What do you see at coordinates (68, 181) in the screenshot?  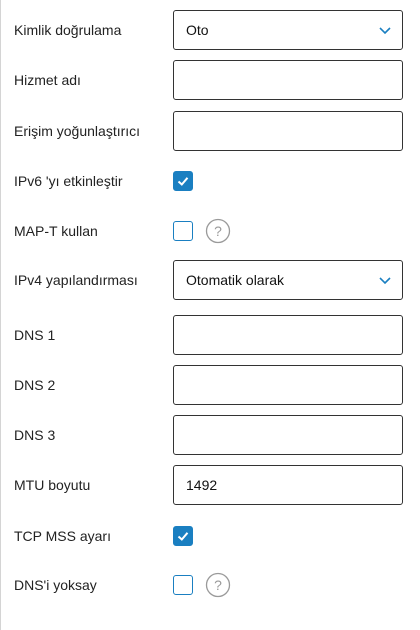 I see `ipv6-label: IPv6 'yı etkinleştir` at bounding box center [68, 181].